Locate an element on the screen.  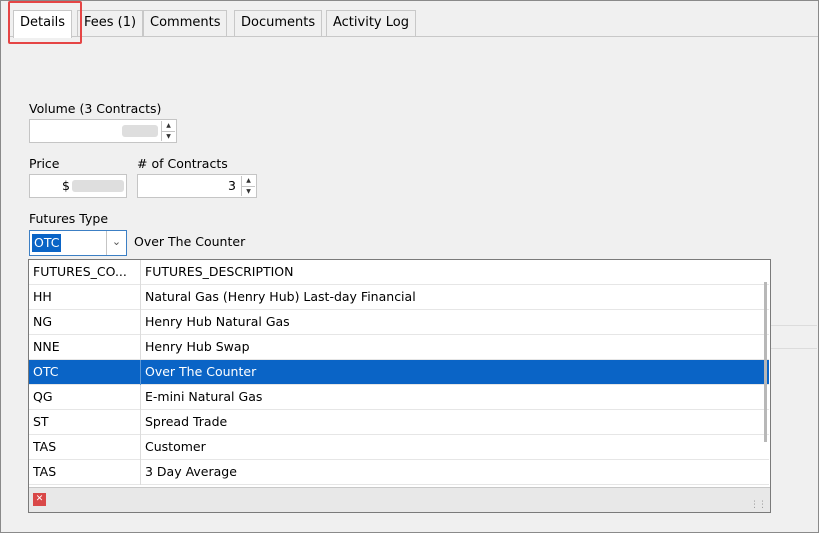
item-code: NG is located at coordinates (43, 321).